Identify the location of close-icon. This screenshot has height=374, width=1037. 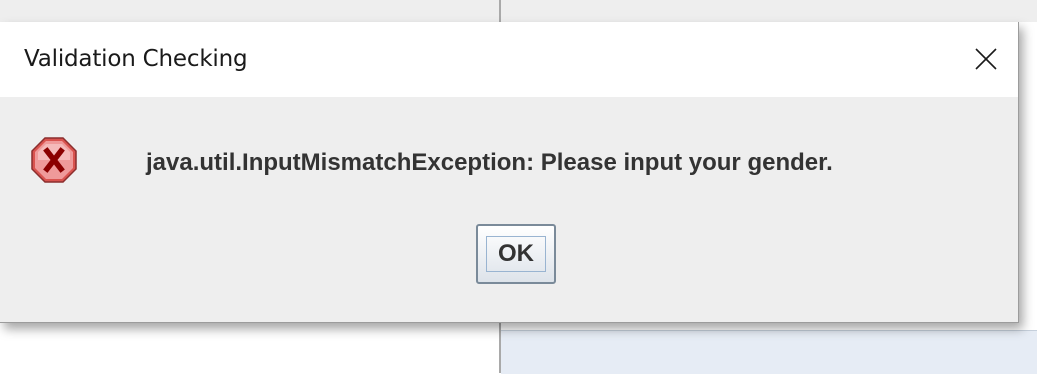
(986, 59).